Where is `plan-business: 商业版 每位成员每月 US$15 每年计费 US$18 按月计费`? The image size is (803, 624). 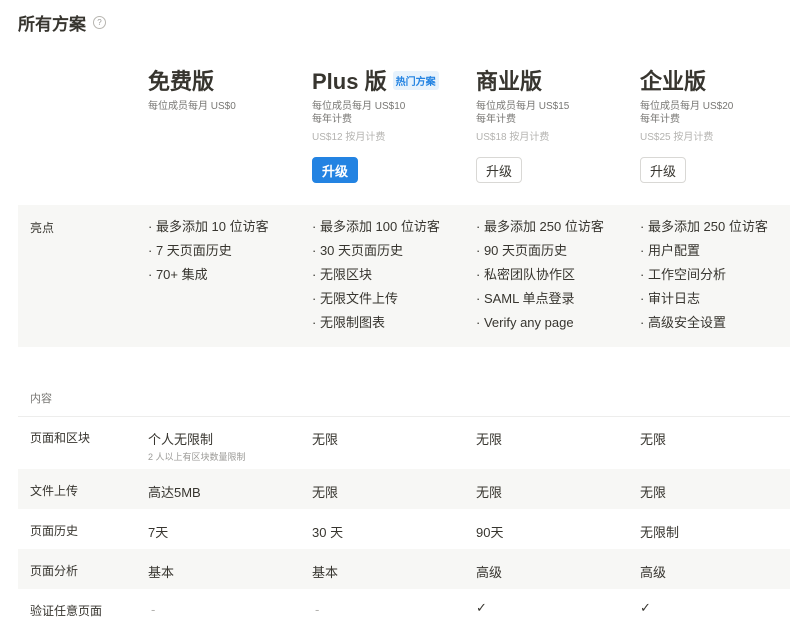
plan-business: 商业版 每位成员每月 US$15 每年计费 US$18 按月计费 is located at coordinates (556, 105).